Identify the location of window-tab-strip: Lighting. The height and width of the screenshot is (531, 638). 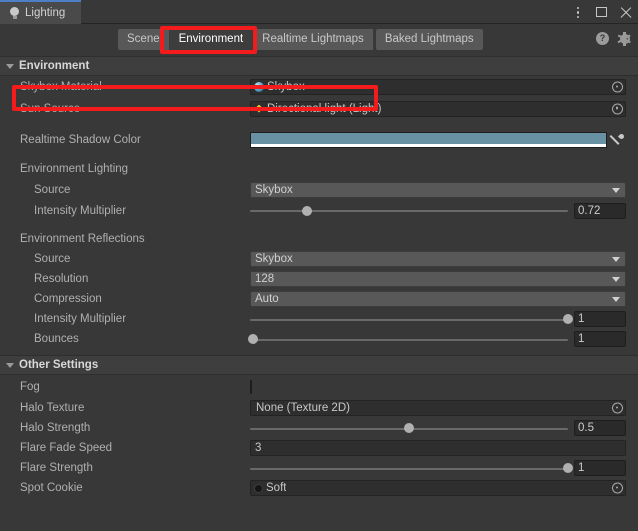
(41, 12).